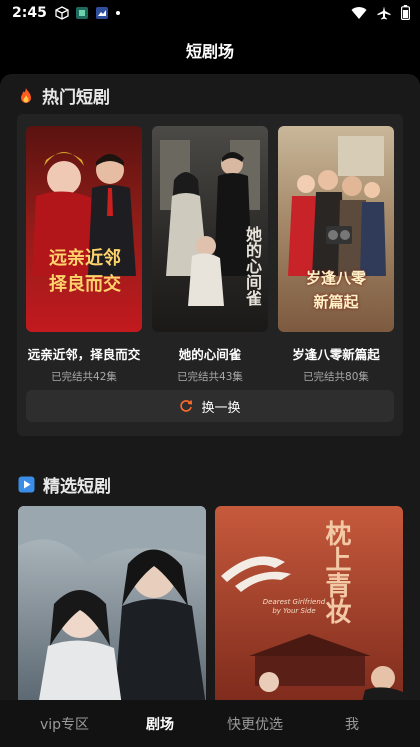  What do you see at coordinates (335, 290) in the screenshot?
I see `poster-title: 岁逢八零 新篇起` at bounding box center [335, 290].